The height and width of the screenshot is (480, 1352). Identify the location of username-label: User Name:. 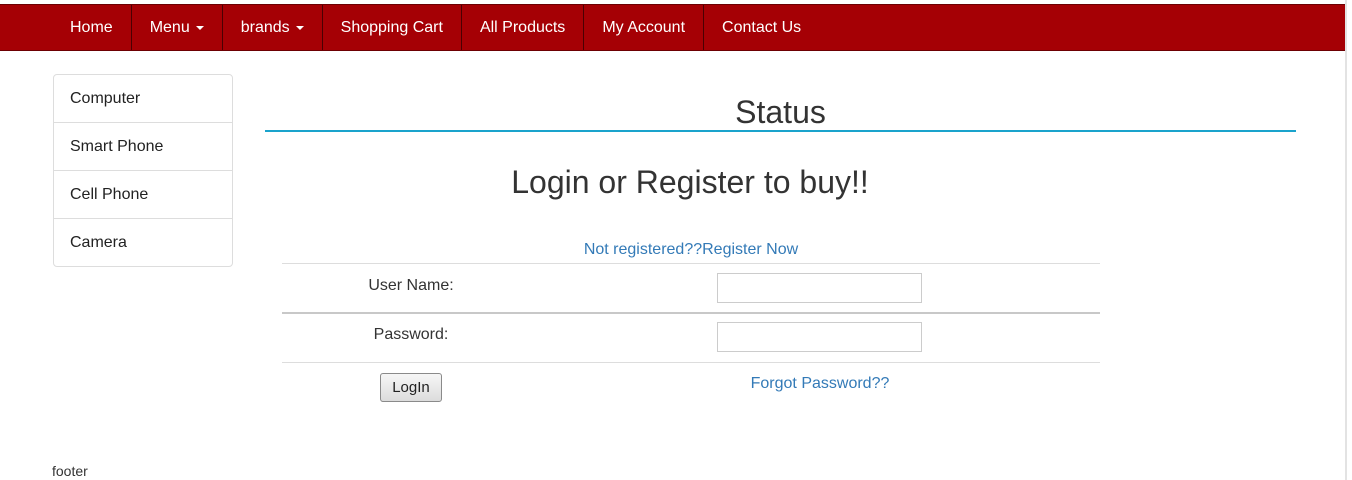
(411, 285).